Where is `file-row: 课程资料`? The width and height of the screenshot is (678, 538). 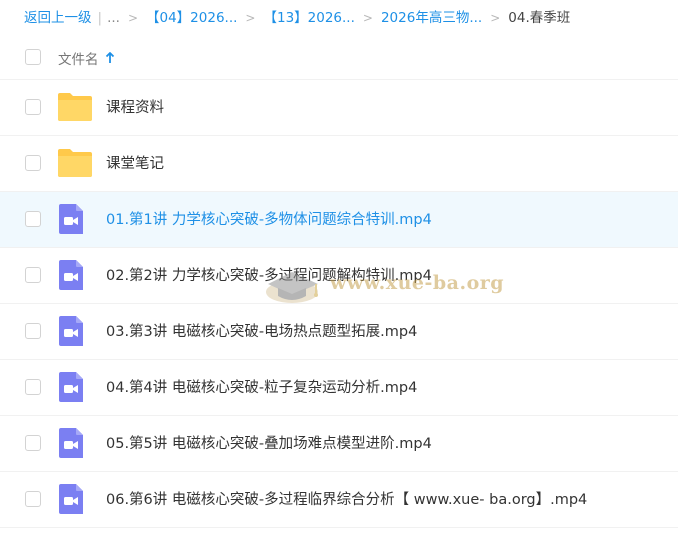
file-row: 课程资料 is located at coordinates (339, 108).